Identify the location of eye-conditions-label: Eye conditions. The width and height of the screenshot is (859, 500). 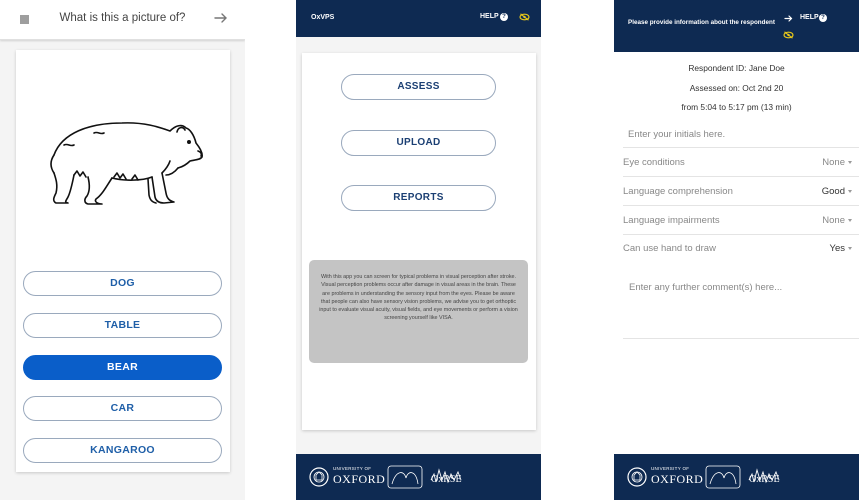
(654, 162).